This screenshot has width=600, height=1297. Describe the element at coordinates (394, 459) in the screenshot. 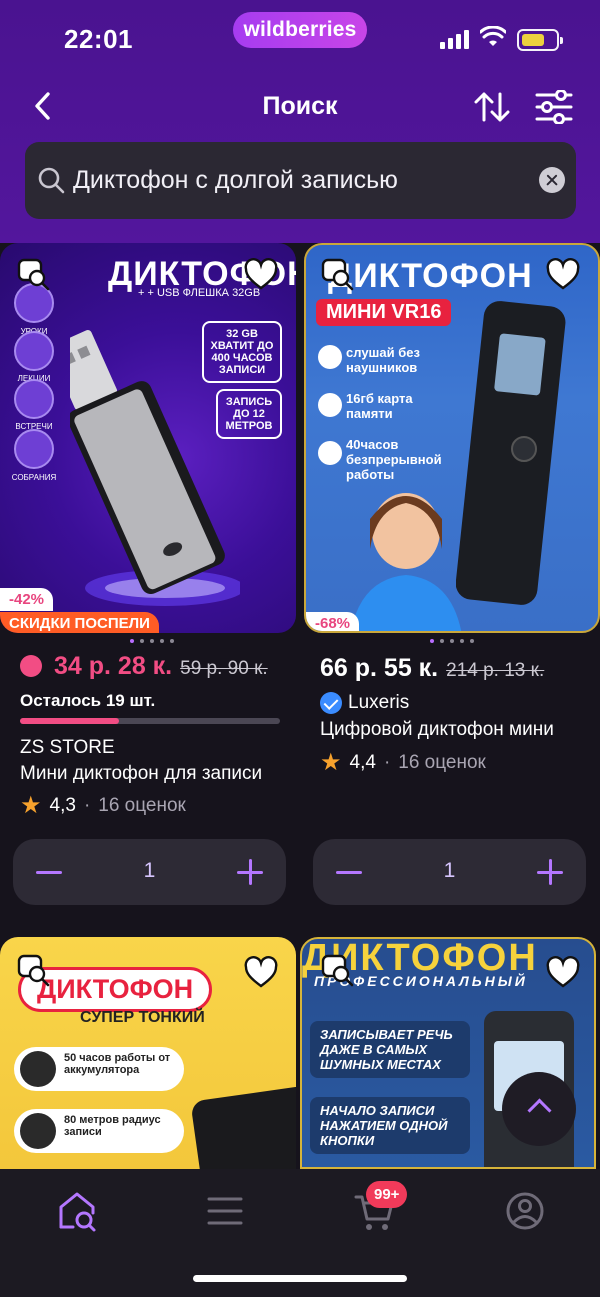

I see `poster-feature: 40часов безпрерывной работы` at that location.